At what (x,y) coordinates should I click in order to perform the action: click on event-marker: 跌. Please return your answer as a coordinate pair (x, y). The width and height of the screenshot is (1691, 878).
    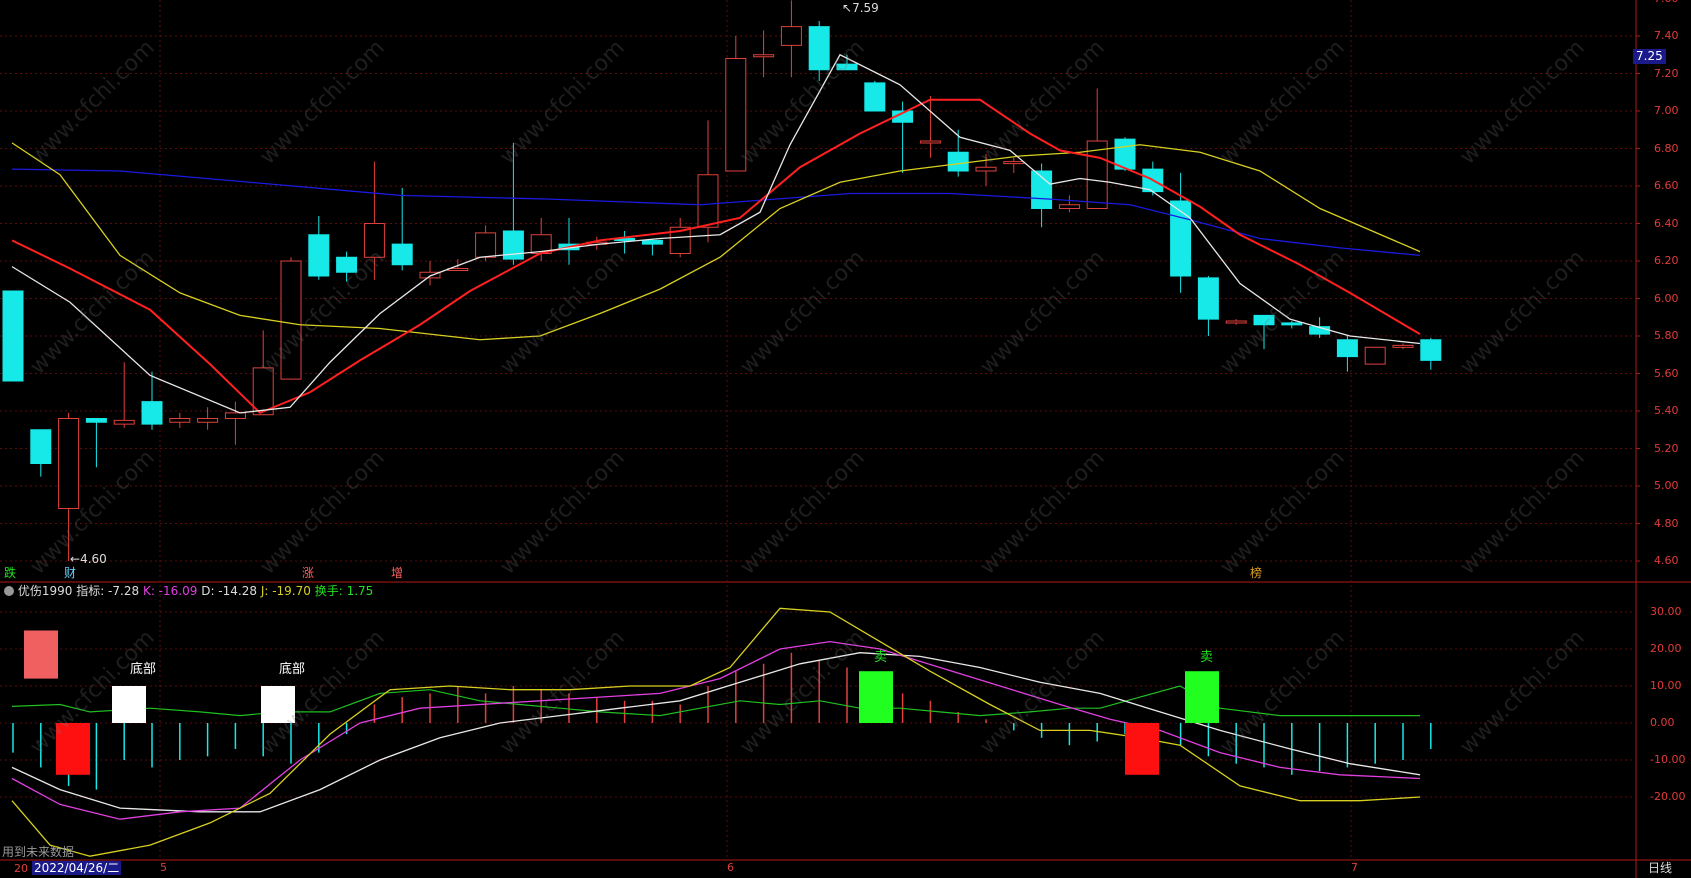
    Looking at the image, I should click on (10, 573).